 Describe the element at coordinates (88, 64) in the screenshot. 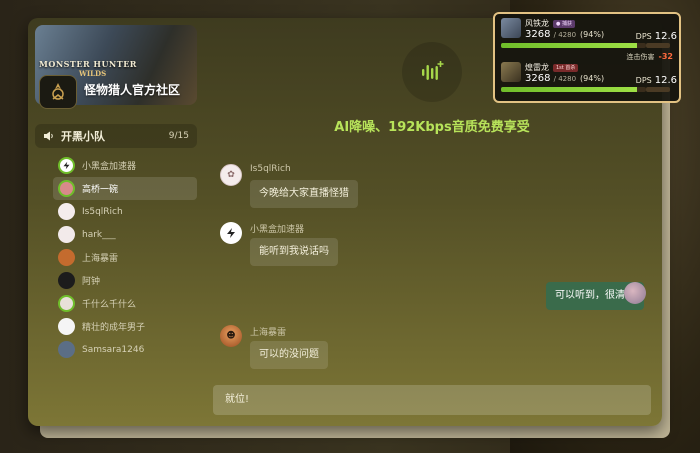

I see `banner-title: MONSTER HUNTER` at that location.